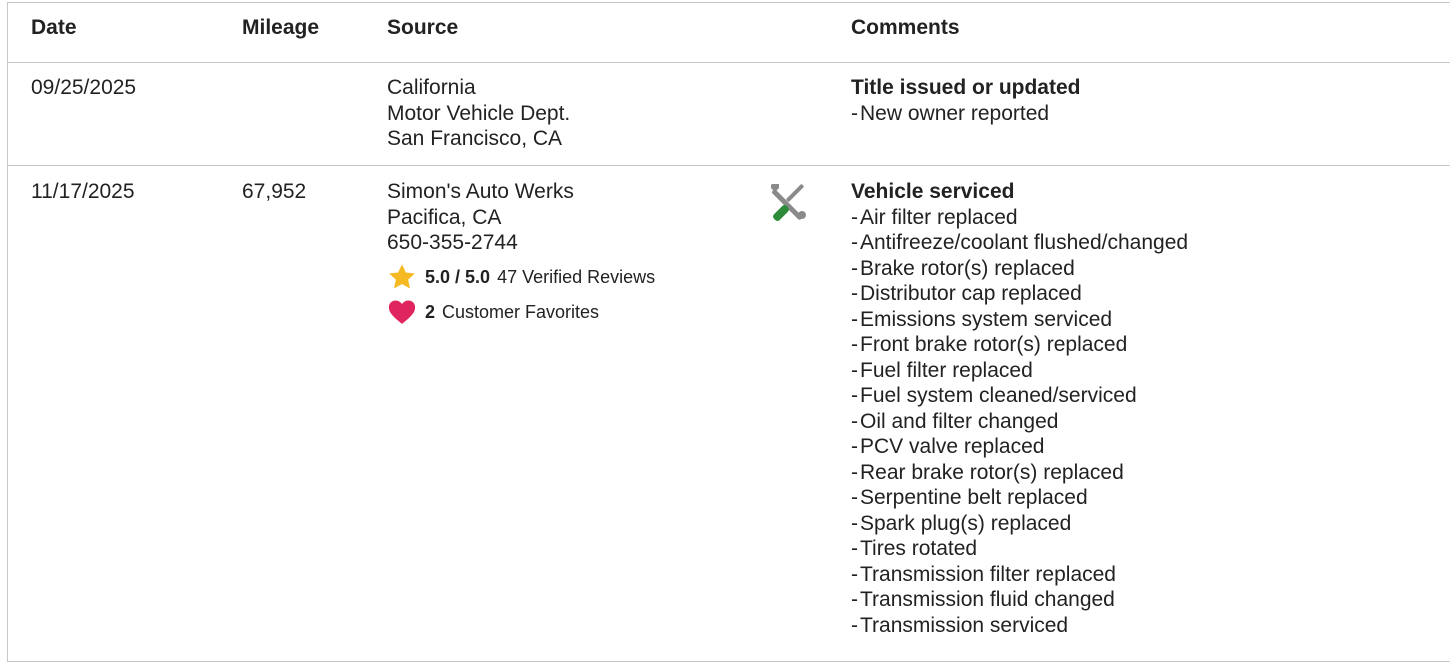 Image resolution: width=1450 pixels, height=662 pixels. I want to click on row1-comment-title: Title issued or updated, so click(966, 87).